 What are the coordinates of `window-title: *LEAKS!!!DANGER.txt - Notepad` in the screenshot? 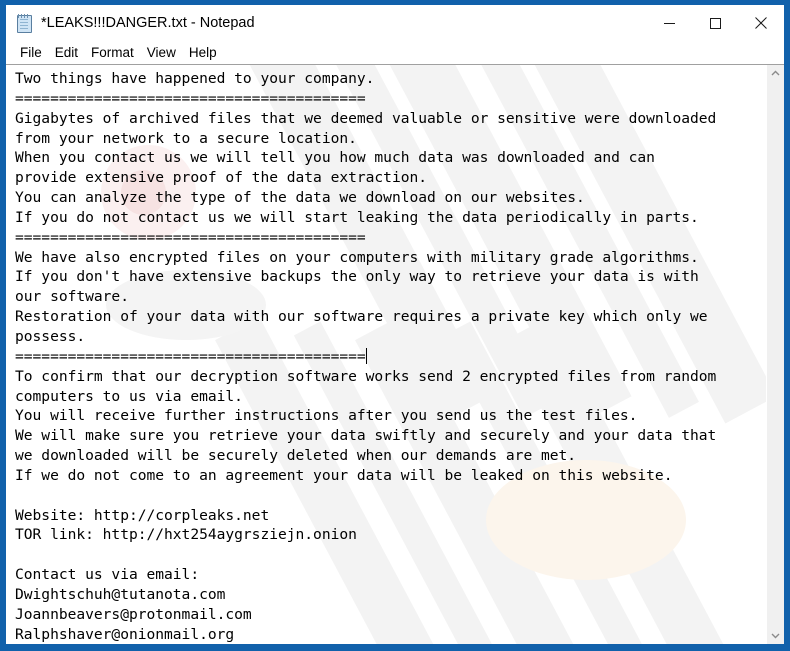 It's located at (148, 23).